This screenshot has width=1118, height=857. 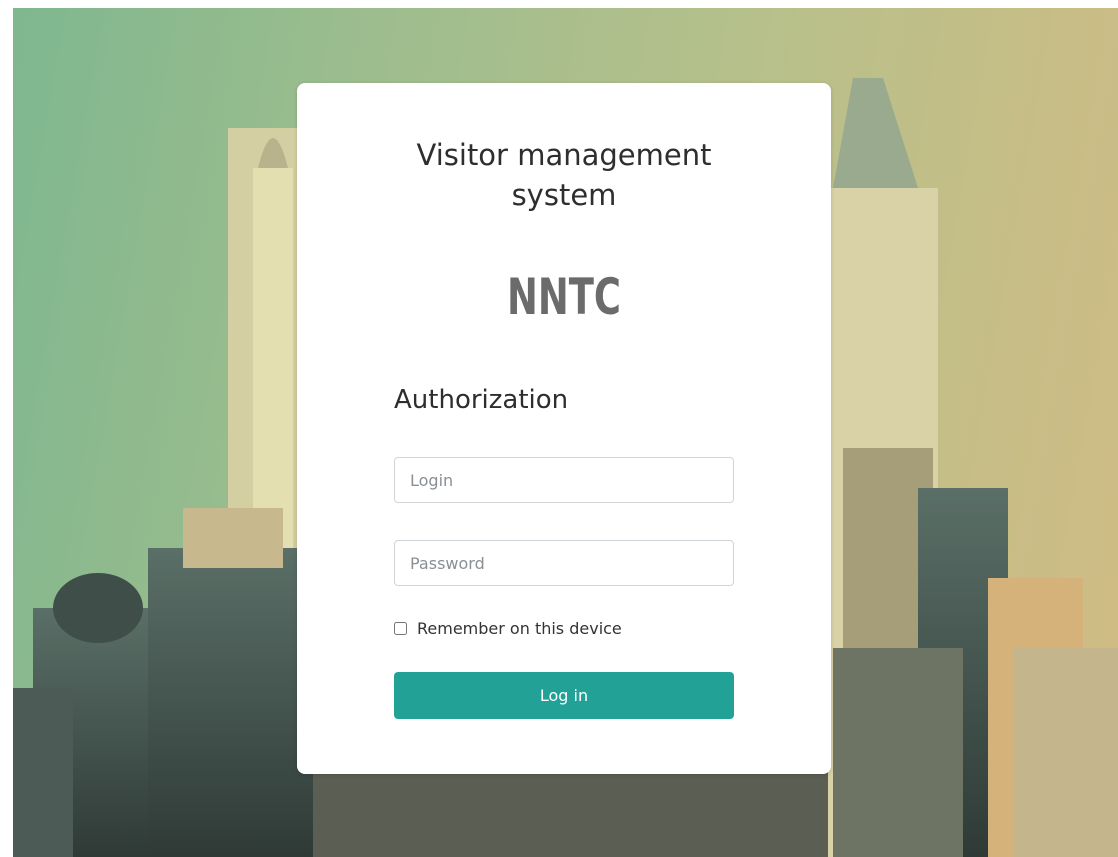 What do you see at coordinates (564, 480) in the screenshot?
I see `login-input` at bounding box center [564, 480].